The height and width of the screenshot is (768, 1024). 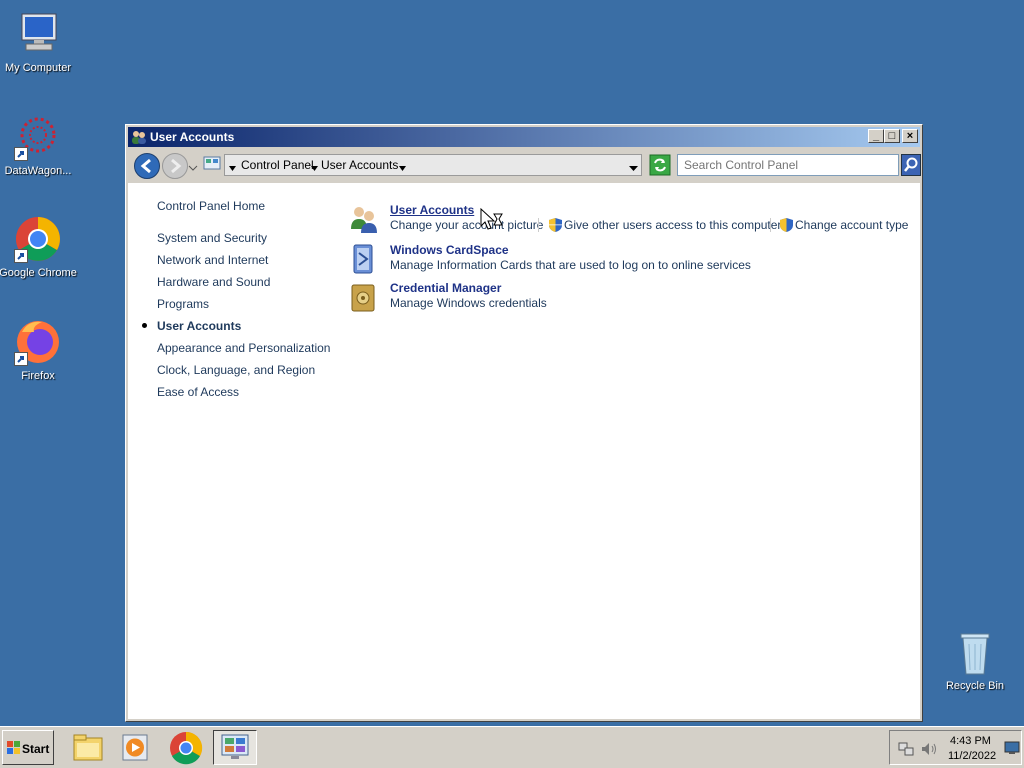 I want to click on minimize-icon: _, so click(x=876, y=136).